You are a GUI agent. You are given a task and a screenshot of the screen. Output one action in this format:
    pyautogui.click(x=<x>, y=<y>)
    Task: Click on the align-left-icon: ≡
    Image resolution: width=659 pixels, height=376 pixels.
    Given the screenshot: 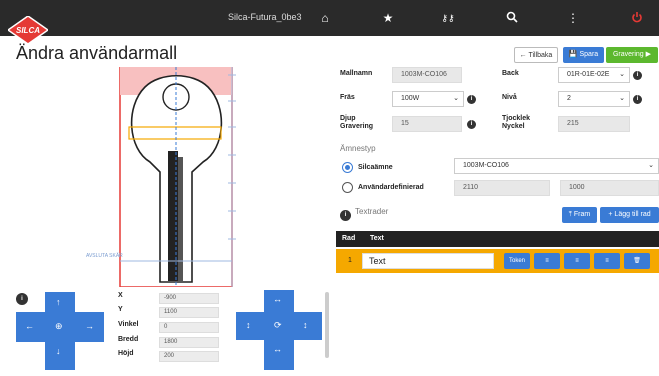 What is the action you would take?
    pyautogui.click(x=547, y=261)
    